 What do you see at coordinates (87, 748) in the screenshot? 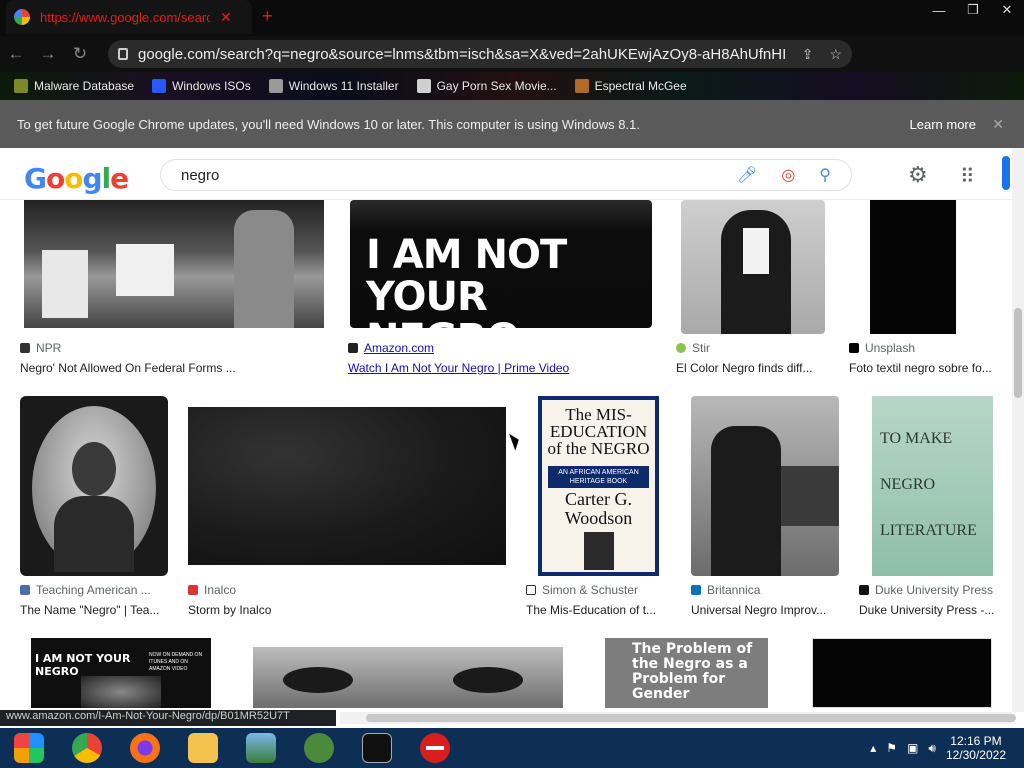
I see `taskbar-chrome` at bounding box center [87, 748].